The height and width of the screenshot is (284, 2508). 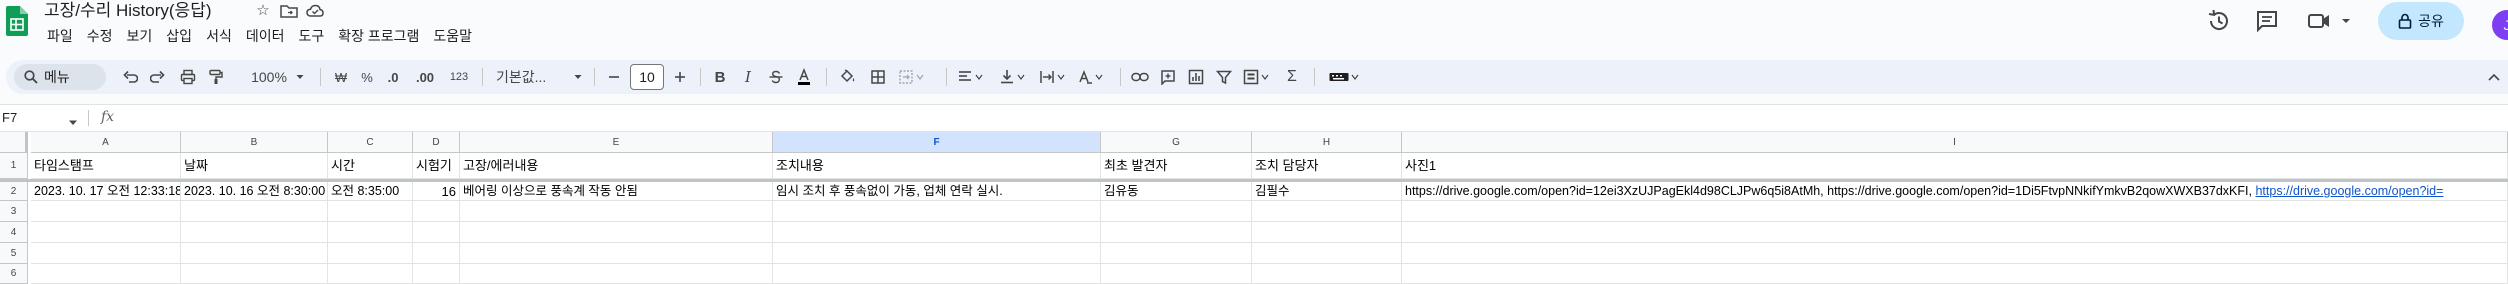 I want to click on cell-c5, so click(x=370, y=253).